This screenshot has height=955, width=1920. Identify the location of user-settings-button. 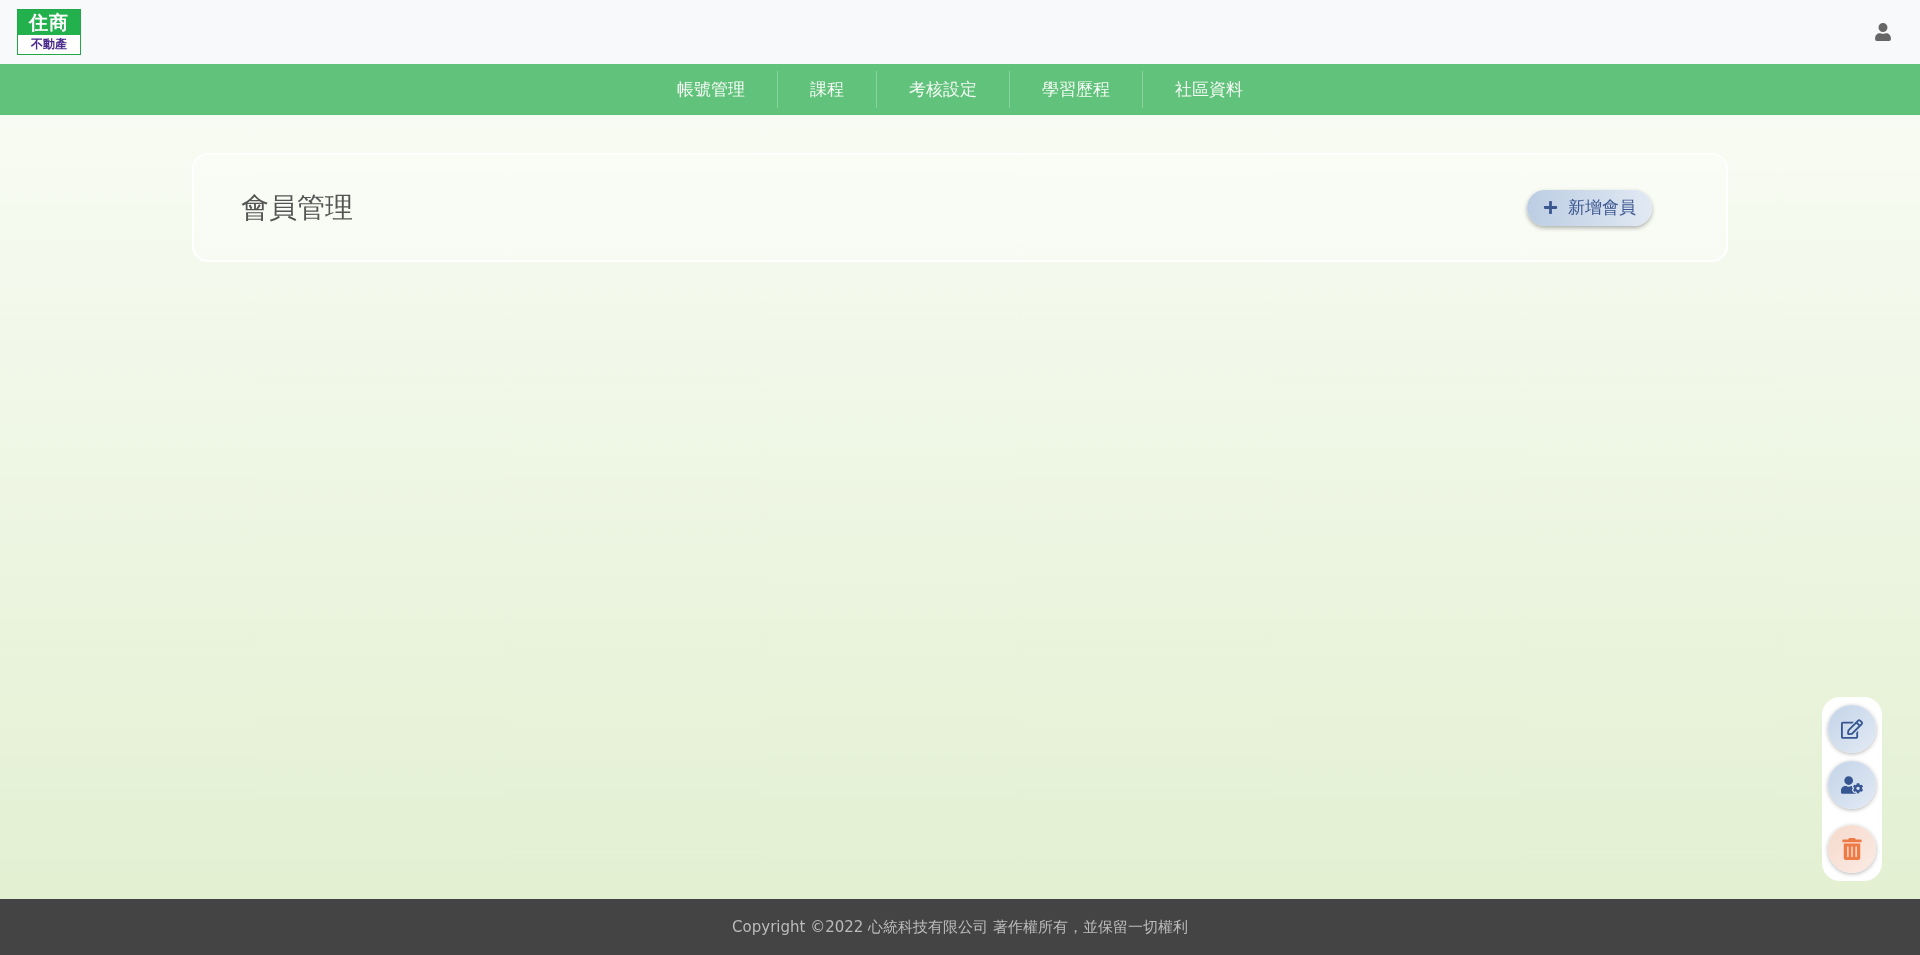
(1852, 785).